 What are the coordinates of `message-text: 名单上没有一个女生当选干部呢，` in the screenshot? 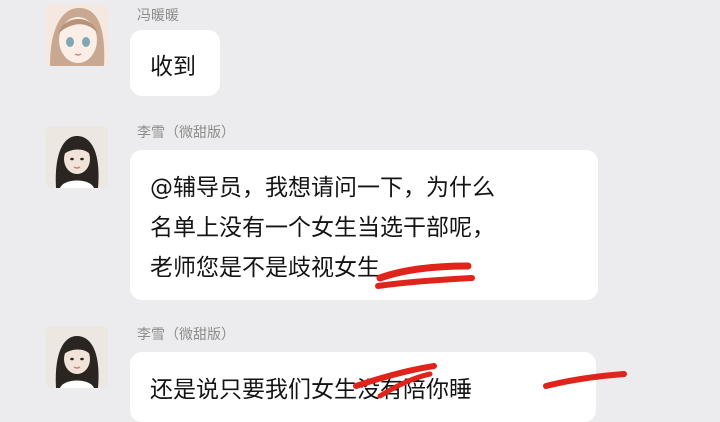 It's located at (322, 228).